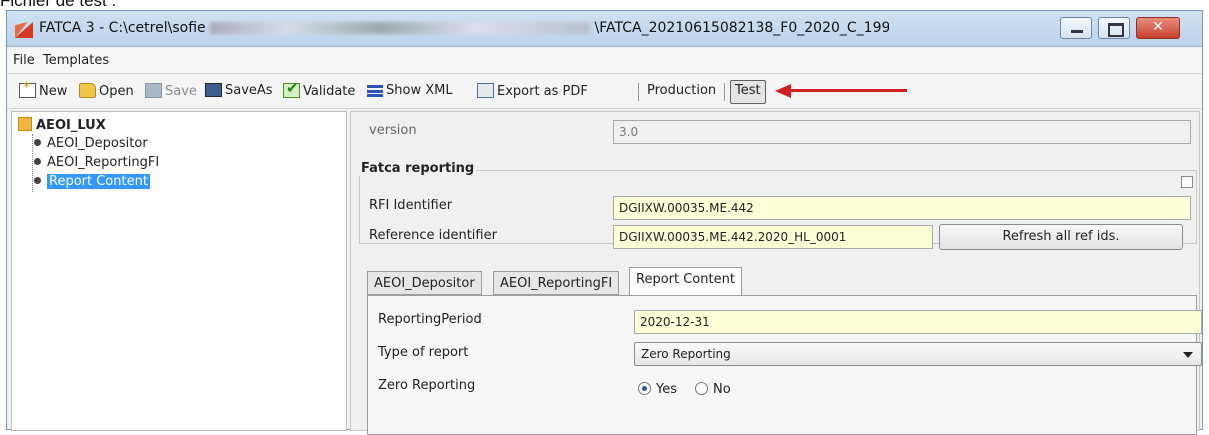 Image resolution: width=1209 pixels, height=435 pixels. What do you see at coordinates (71, 125) in the screenshot?
I see `tree-root-label: AEOI_LUX` at bounding box center [71, 125].